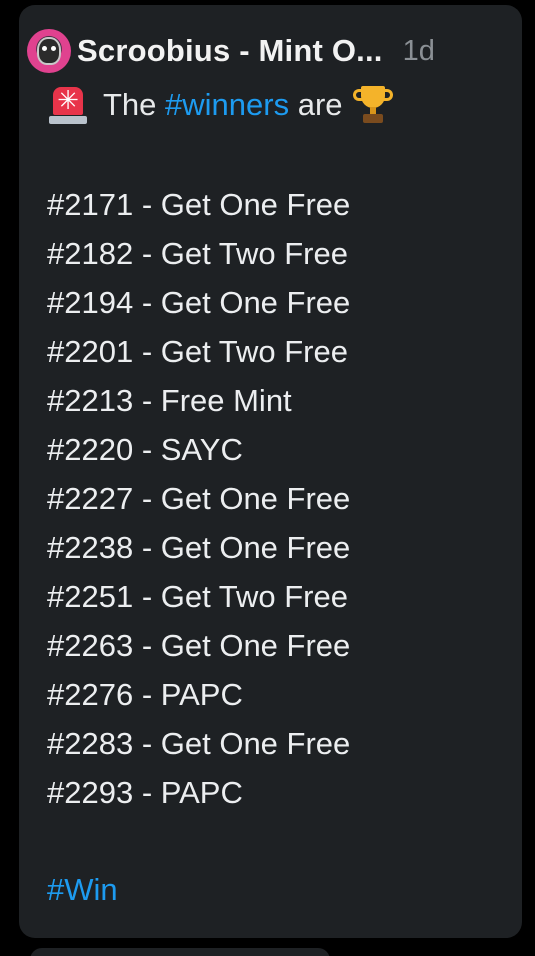  Describe the element at coordinates (372, 105) in the screenshot. I see `trophy-icon` at that location.